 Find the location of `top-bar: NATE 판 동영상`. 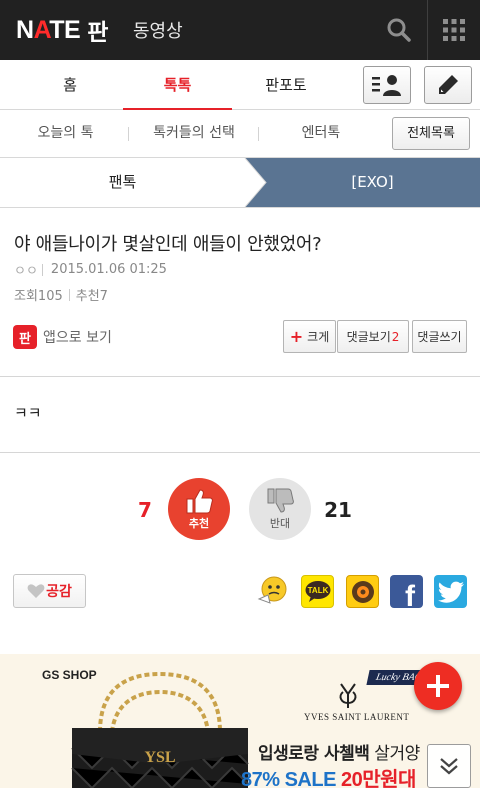

top-bar: NATE 판 동영상 is located at coordinates (240, 30).